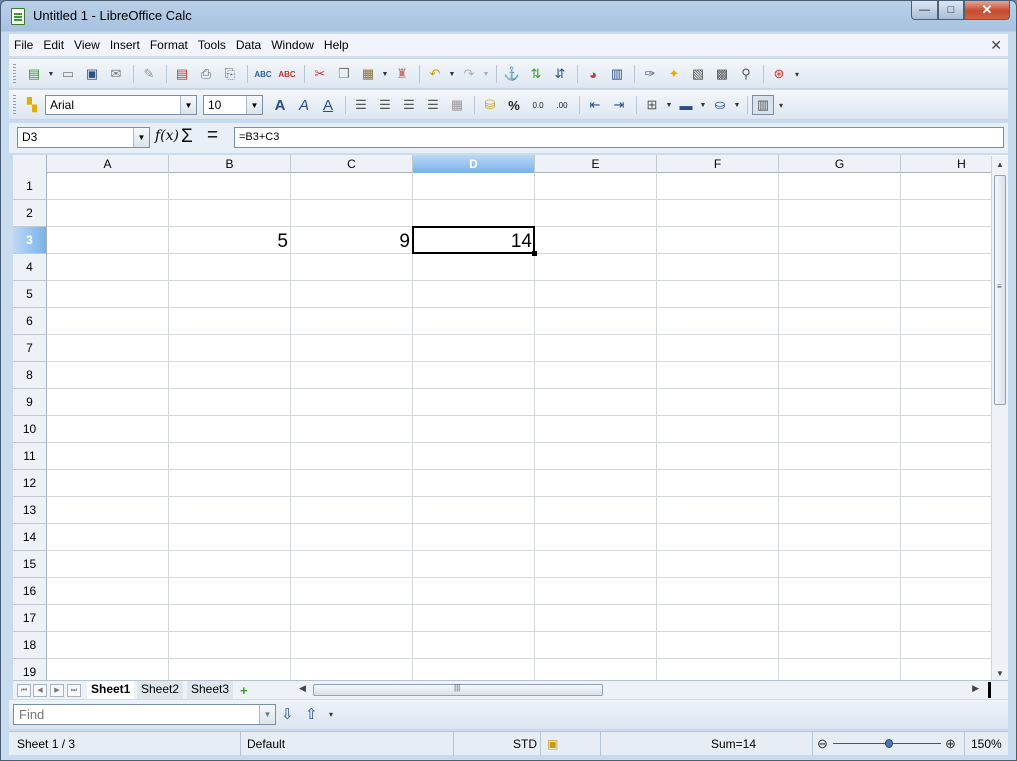  Describe the element at coordinates (311, 714) in the screenshot. I see `find-previous-icon: ⇧` at that location.